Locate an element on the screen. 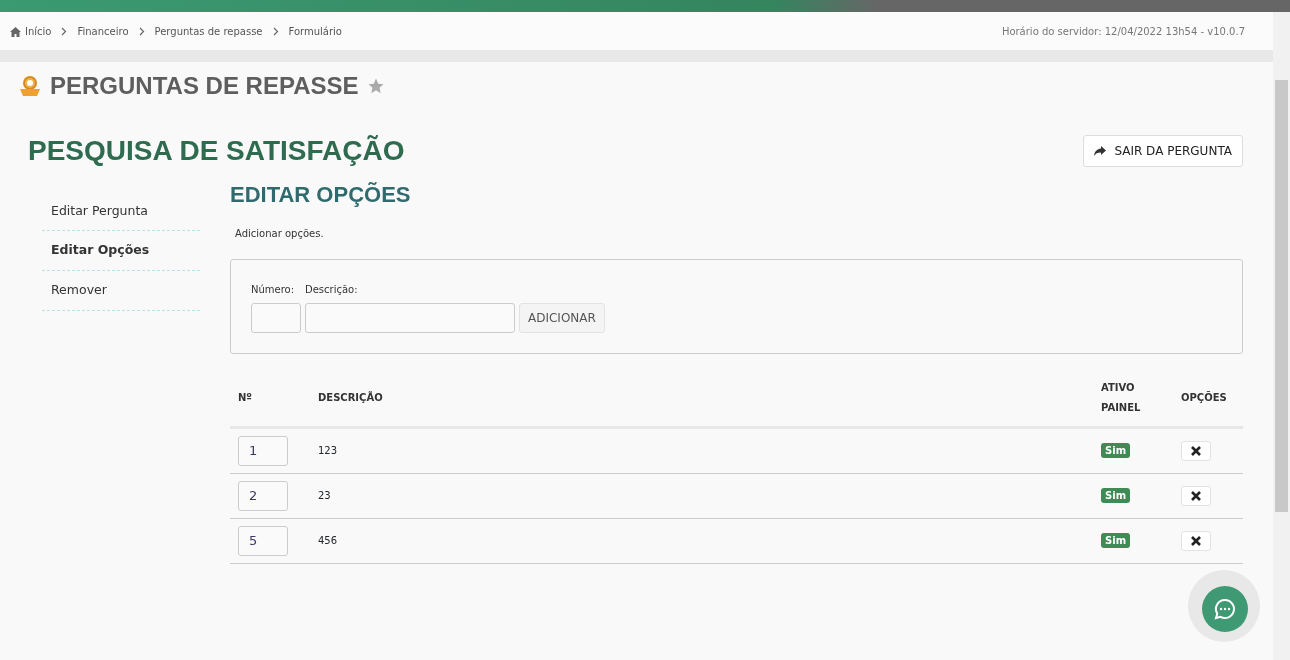 Image resolution: width=1290 pixels, height=660 pixels. star-icon is located at coordinates (375, 86).